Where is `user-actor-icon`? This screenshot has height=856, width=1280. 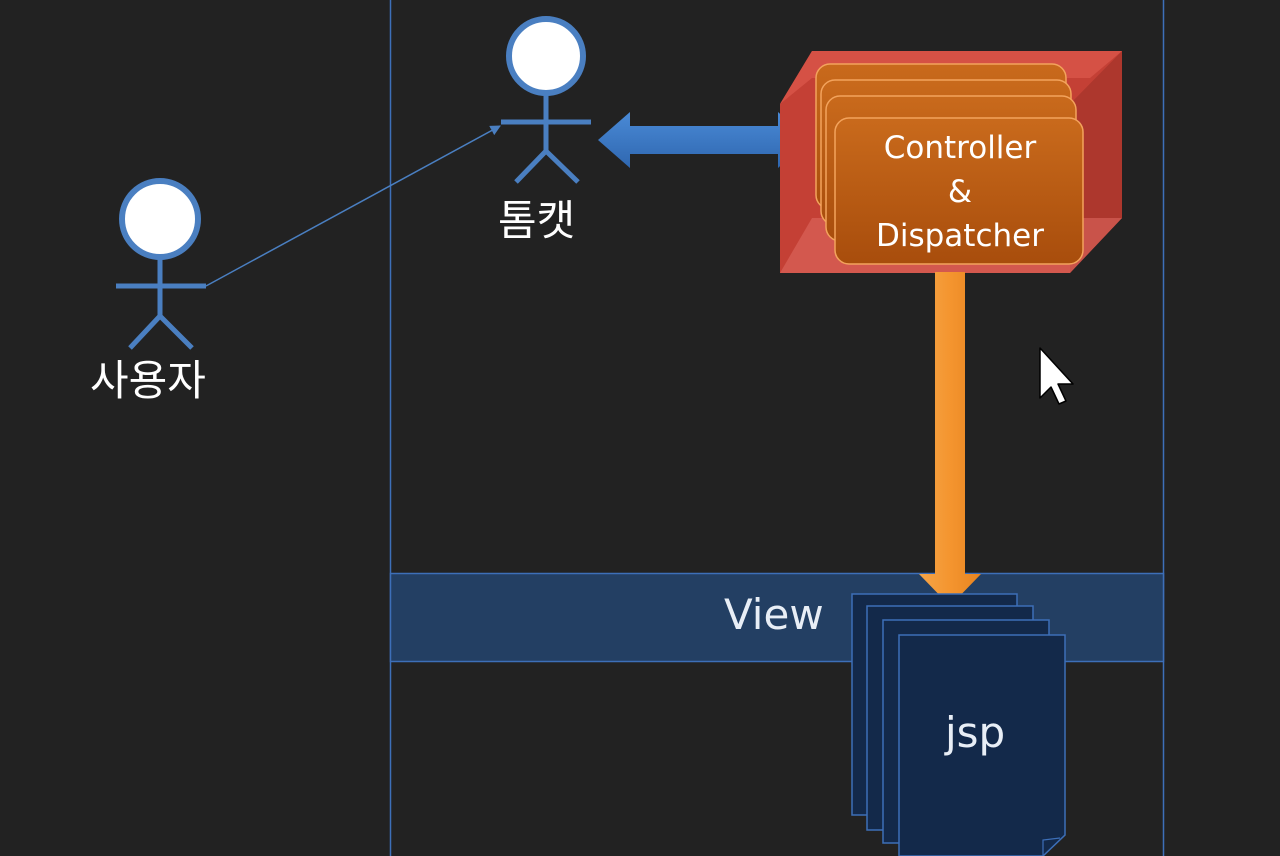
user-actor-icon is located at coordinates (161, 264).